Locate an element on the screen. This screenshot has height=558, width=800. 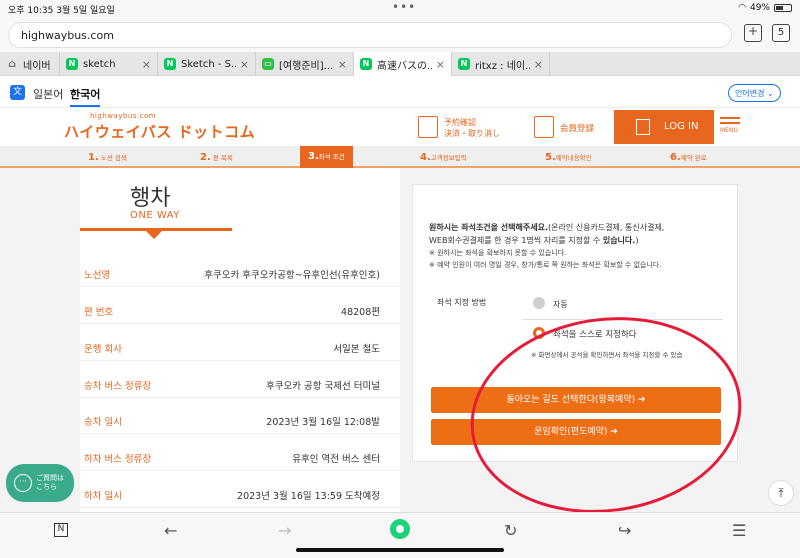
row-boarding-stop: 승차 버스 정류장 후쿠오카 공항 국제선 터미널 is located at coordinates (240, 382).